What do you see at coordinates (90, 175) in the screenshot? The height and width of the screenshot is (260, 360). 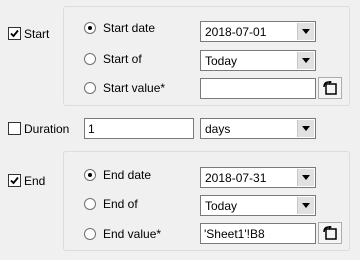 I see `end-date-radio` at bounding box center [90, 175].